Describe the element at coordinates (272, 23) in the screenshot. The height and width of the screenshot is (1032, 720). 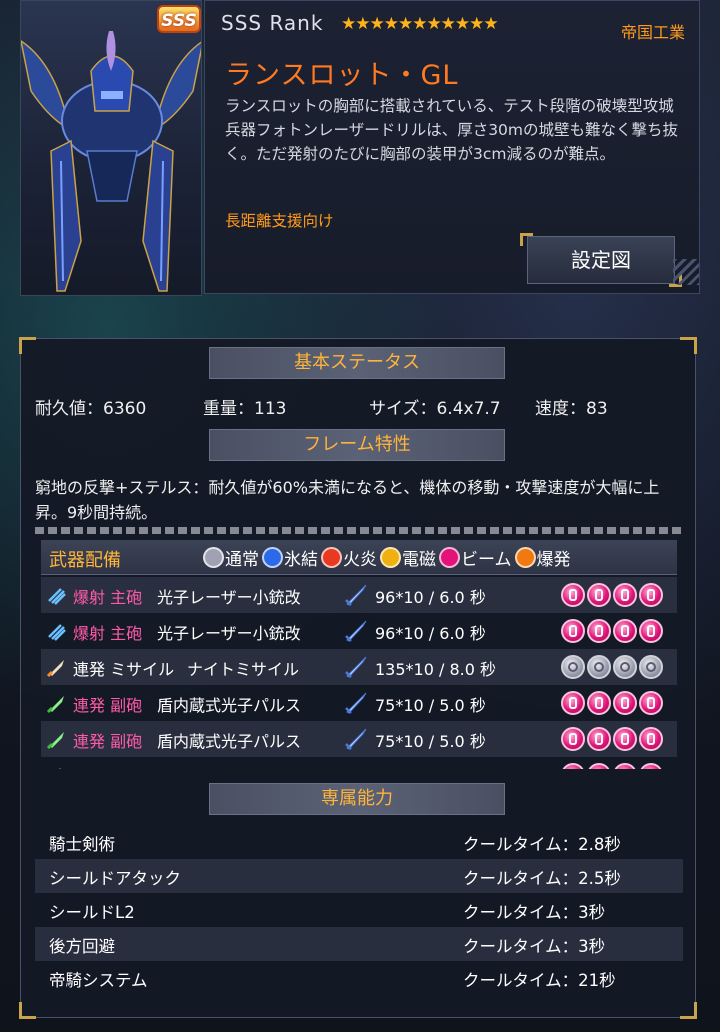
I see `rank-label: SSS Rank` at that location.